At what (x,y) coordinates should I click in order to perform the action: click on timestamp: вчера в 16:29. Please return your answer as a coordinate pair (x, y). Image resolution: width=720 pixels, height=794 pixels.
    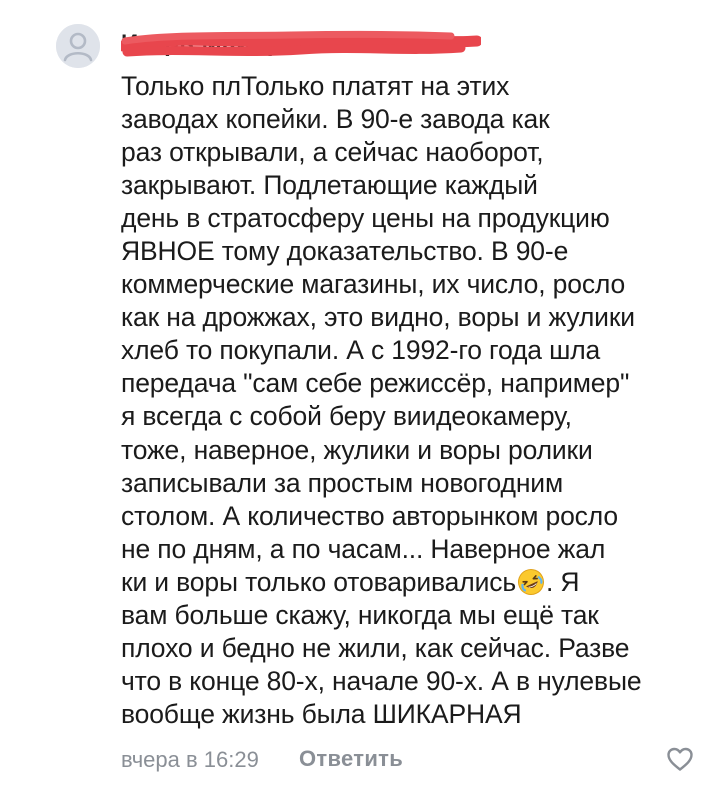
    Looking at the image, I should click on (190, 760).